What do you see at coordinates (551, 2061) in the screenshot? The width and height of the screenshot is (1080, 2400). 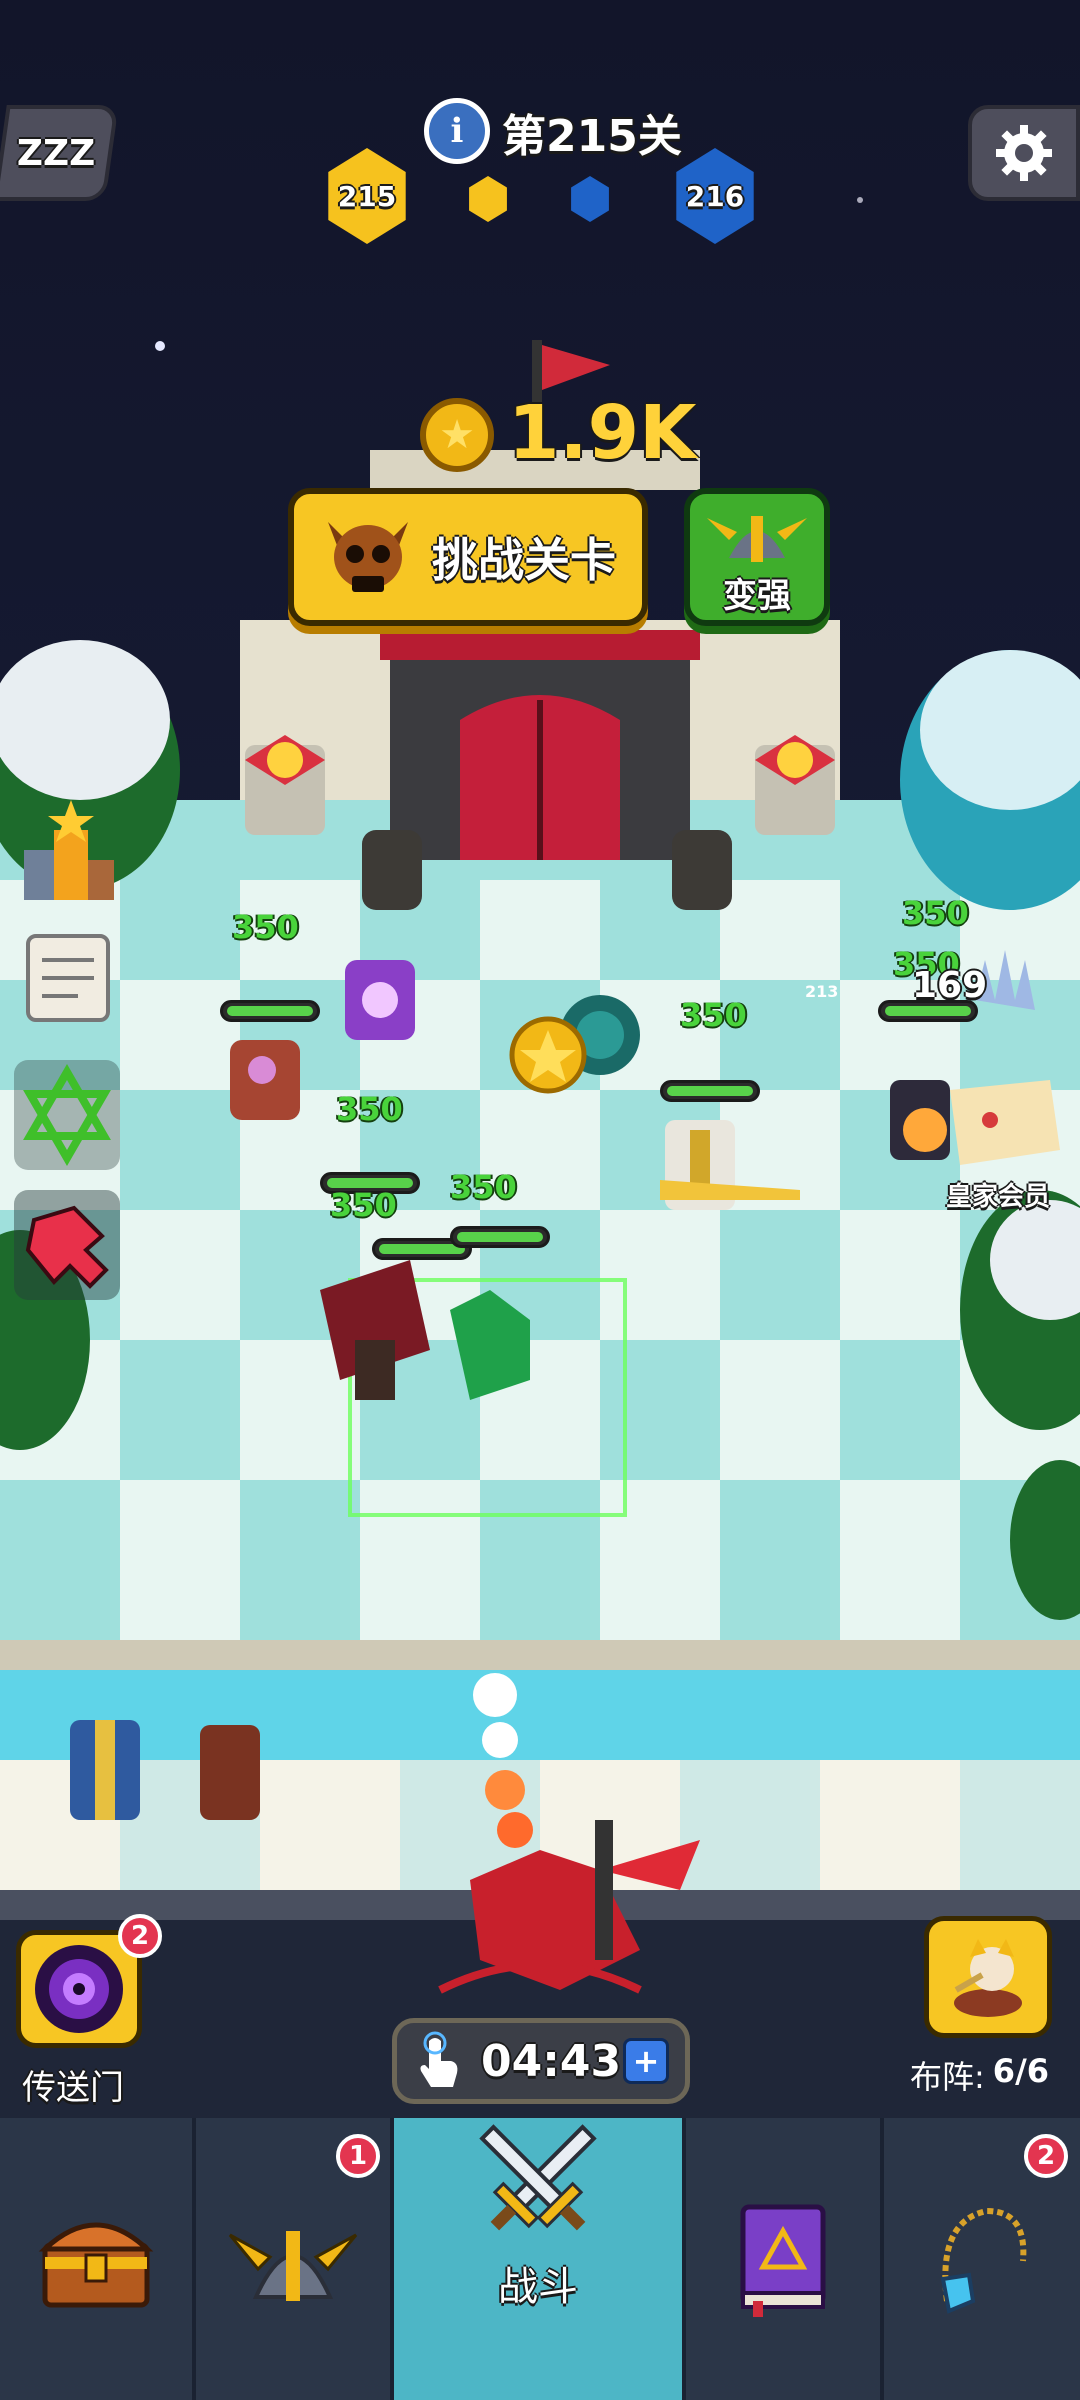 I see `timer-value: 04:43` at bounding box center [551, 2061].